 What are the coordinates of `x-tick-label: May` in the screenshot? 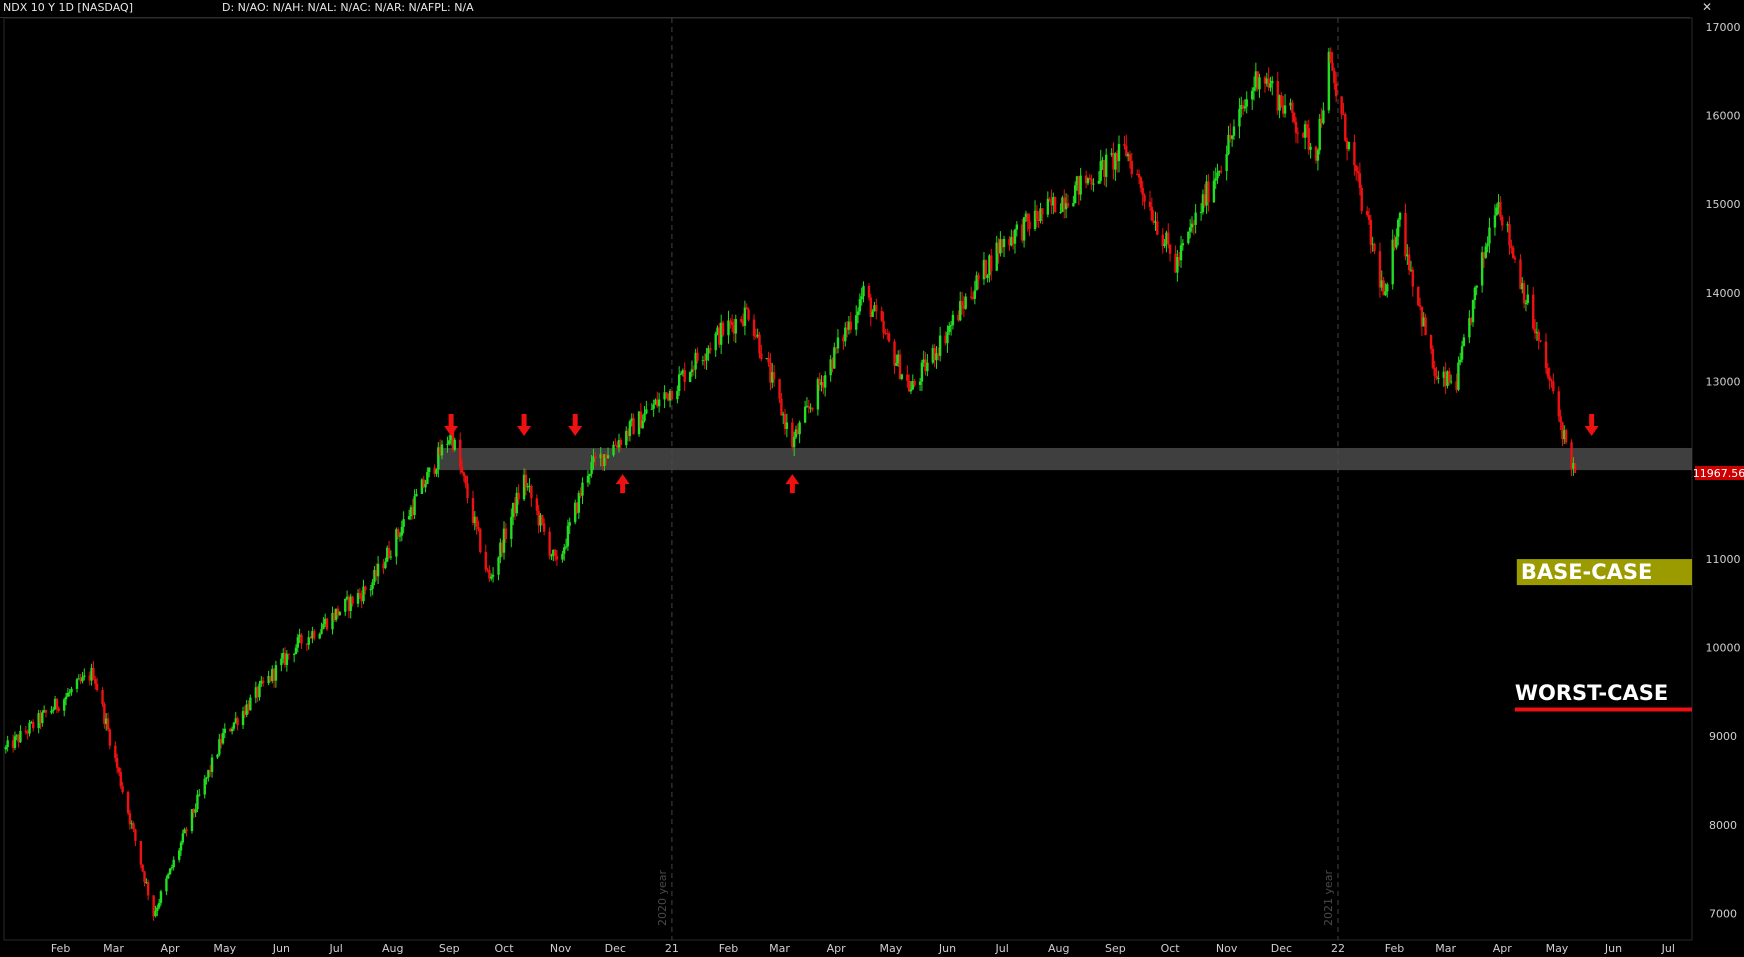 It's located at (1557, 948).